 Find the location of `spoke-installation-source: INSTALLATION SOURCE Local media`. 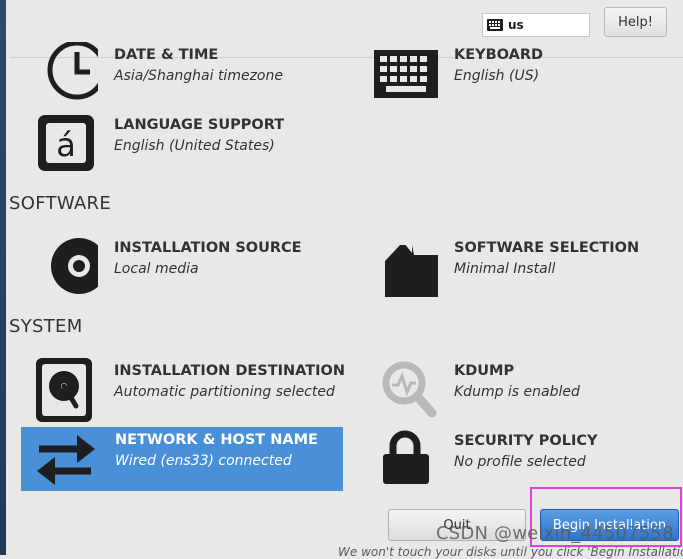

spoke-installation-source: INSTALLATION SOURCE Local media is located at coordinates (180, 267).